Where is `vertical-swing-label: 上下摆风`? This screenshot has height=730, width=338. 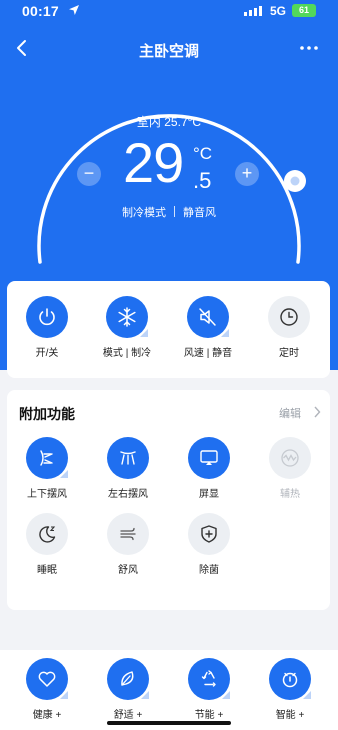
vertical-swing-label: 上下摆风 is located at coordinates (47, 494).